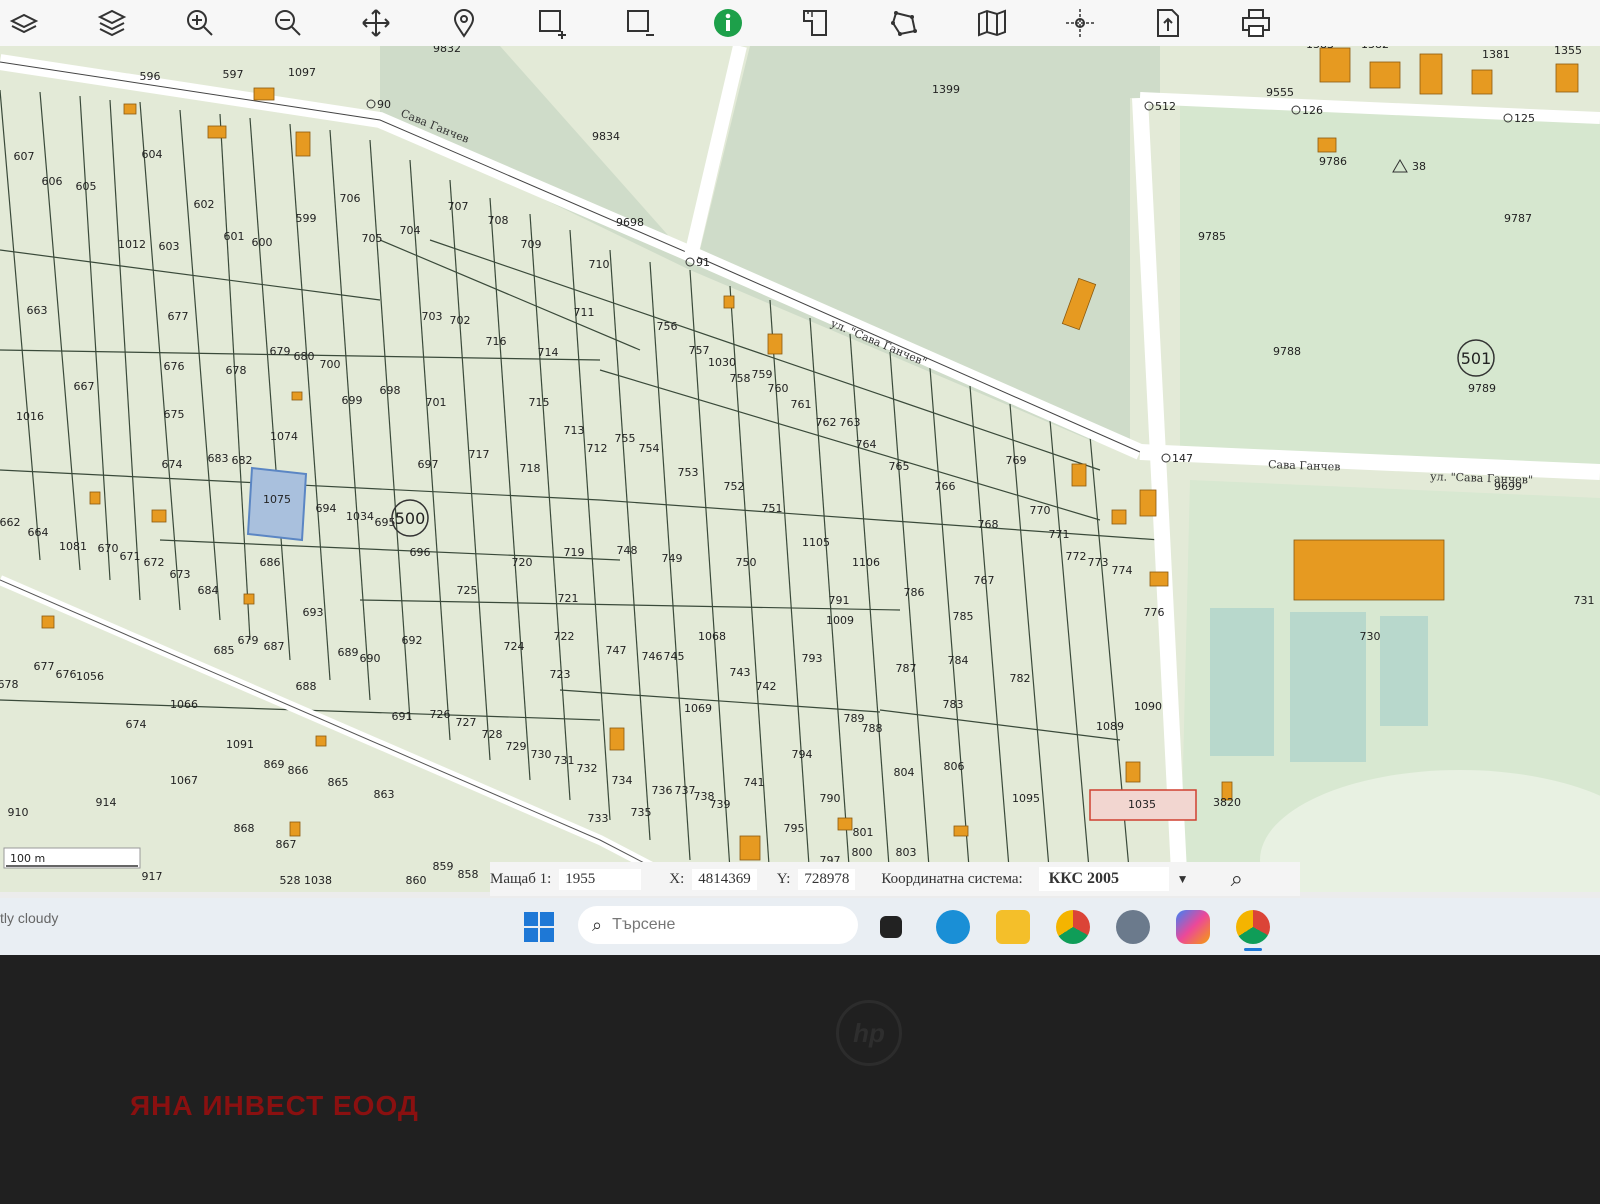 The height and width of the screenshot is (1204, 1600). I want to click on parcel-label-1081: 1081, so click(73, 546).